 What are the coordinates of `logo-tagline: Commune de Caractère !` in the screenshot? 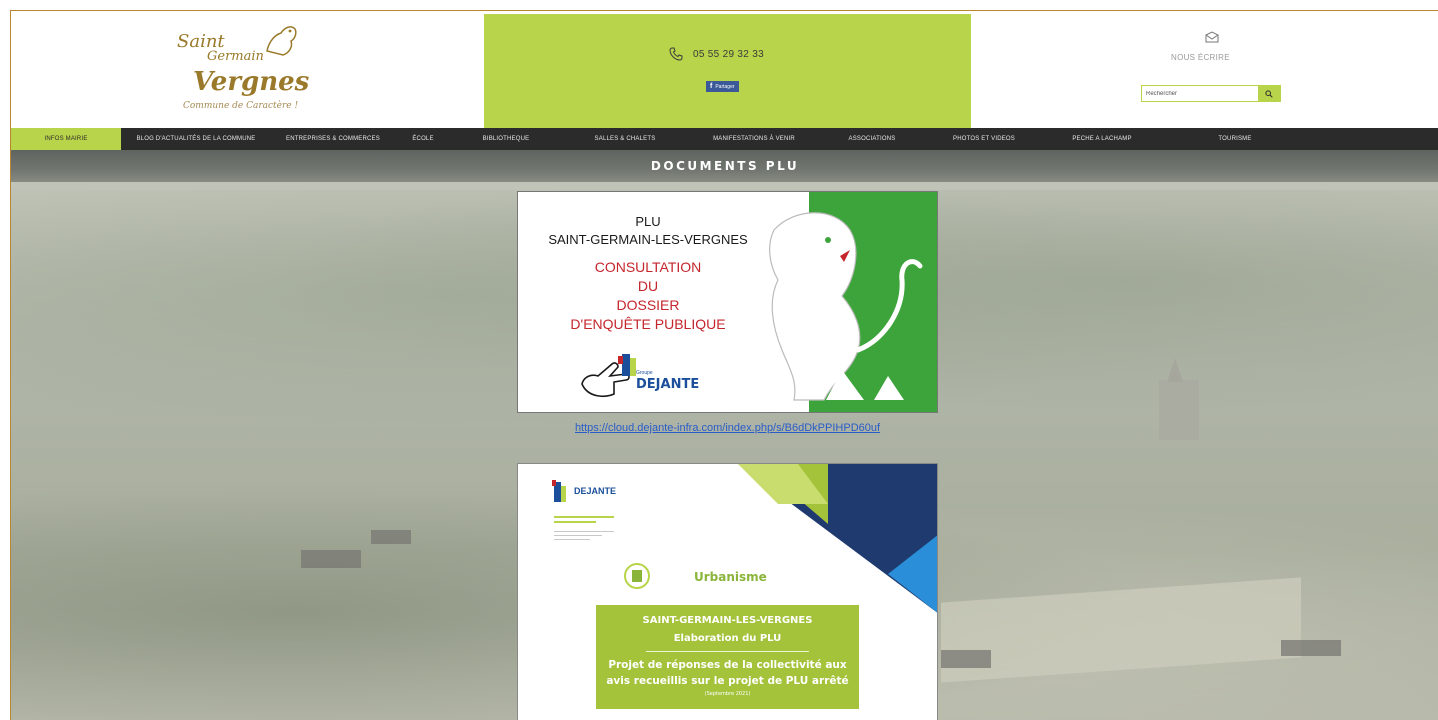 It's located at (241, 106).